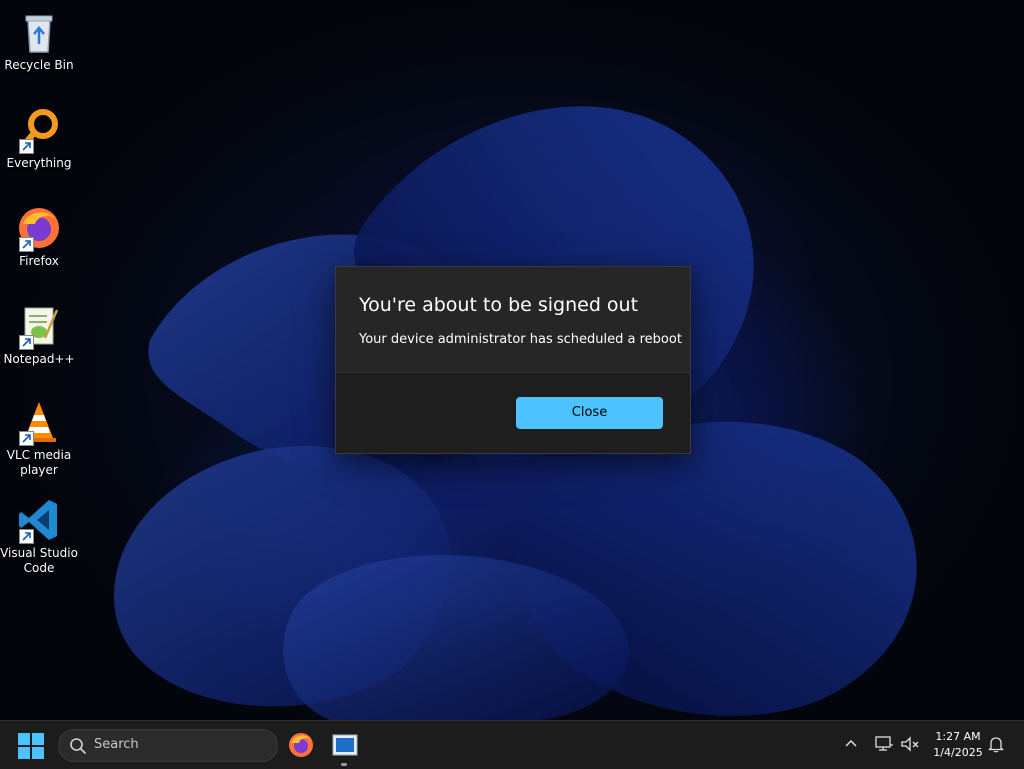 This screenshot has width=1024, height=769. Describe the element at coordinates (958, 736) in the screenshot. I see `clock-time: 1:27 AM` at that location.